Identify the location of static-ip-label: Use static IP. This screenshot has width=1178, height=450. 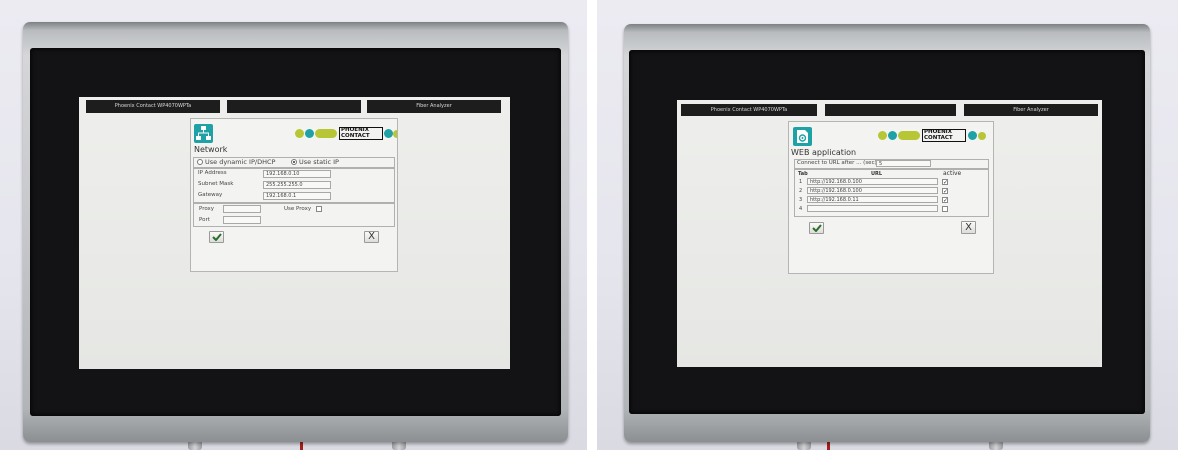
(319, 162).